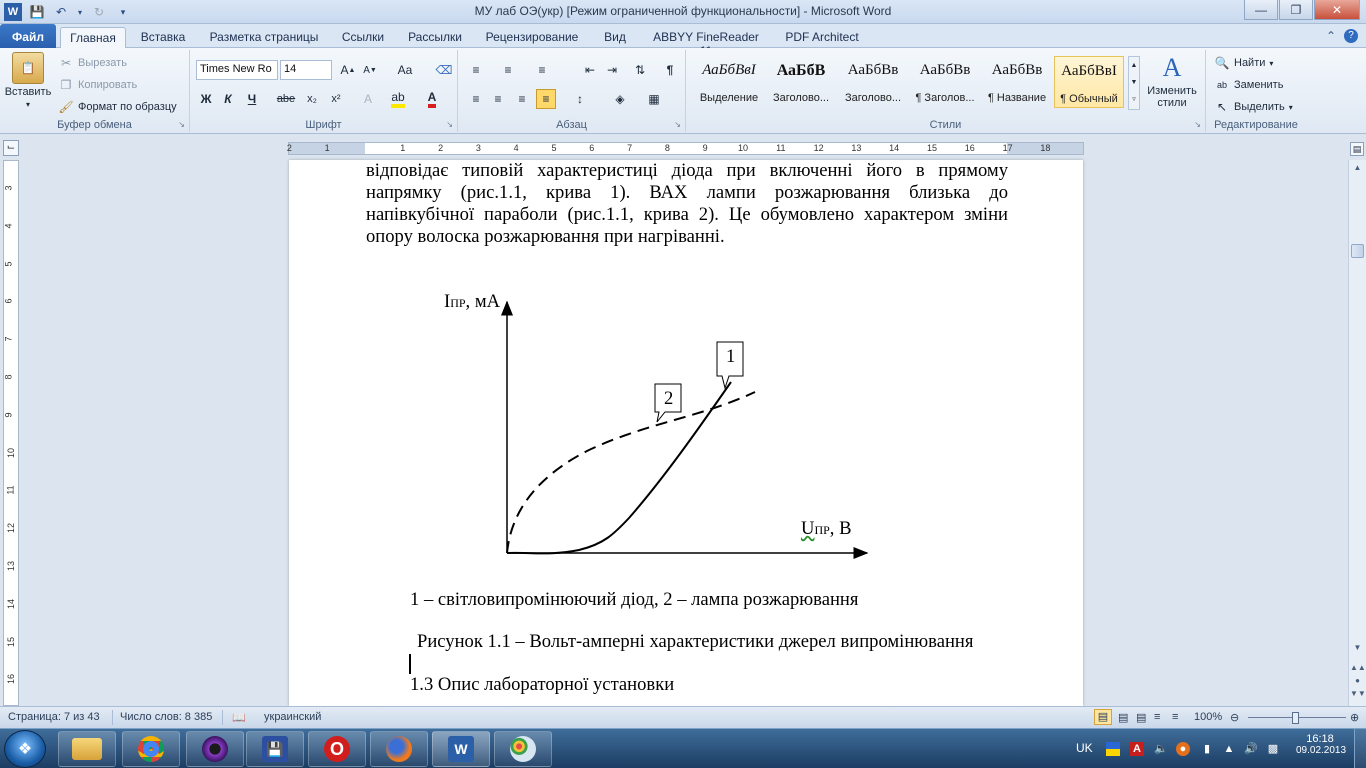 This screenshot has height=768, width=1366. Describe the element at coordinates (615, 37) in the screenshot. I see `tab-view: Вид` at that location.